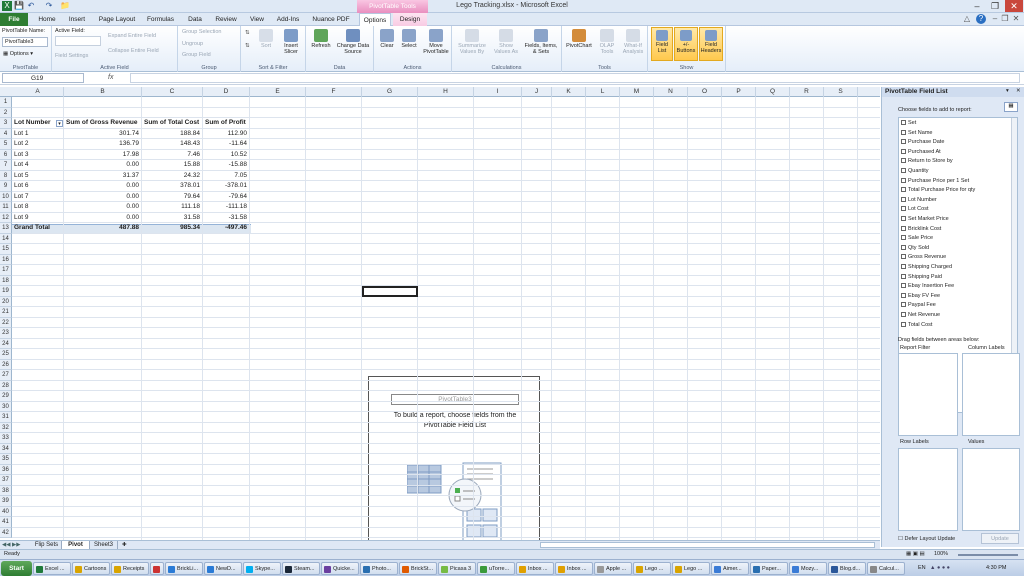  Describe the element at coordinates (457, 568) in the screenshot. I see `taskbar-item: Picasa 3` at that location.